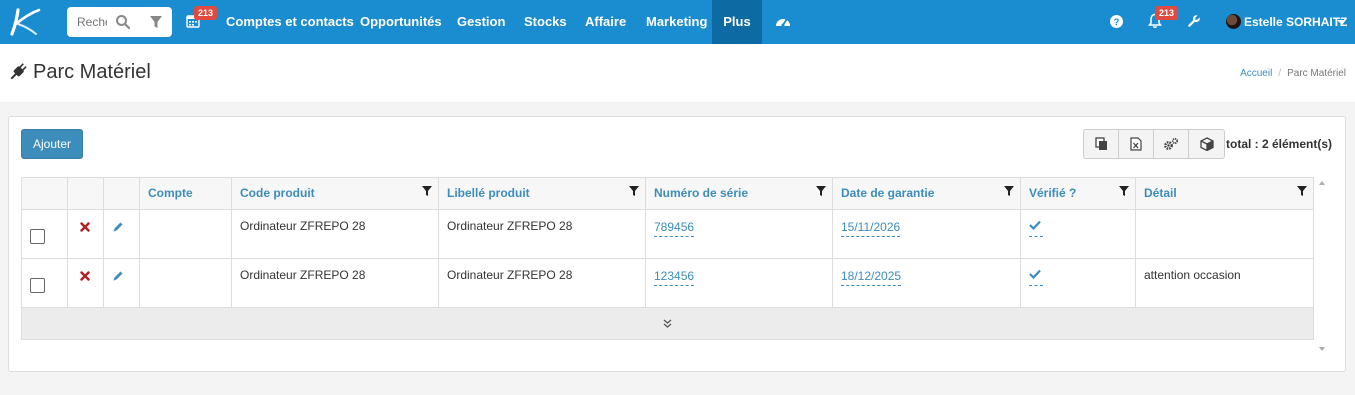 This screenshot has height=395, width=1355. I want to click on cell-detail: attention occasion, so click(1224, 283).